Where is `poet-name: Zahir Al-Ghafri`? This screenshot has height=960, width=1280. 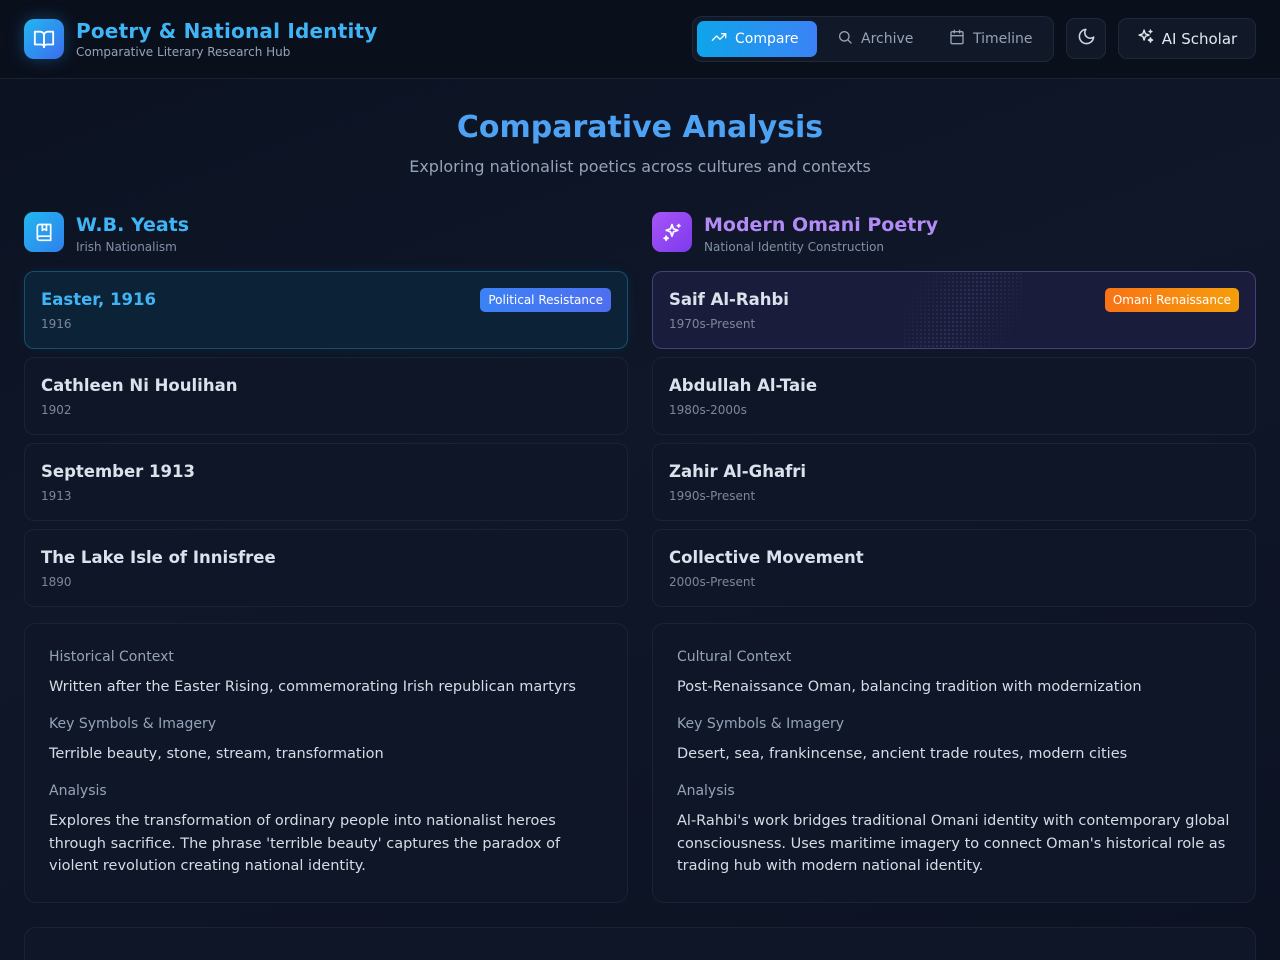
poet-name: Zahir Al-Ghafri is located at coordinates (738, 471).